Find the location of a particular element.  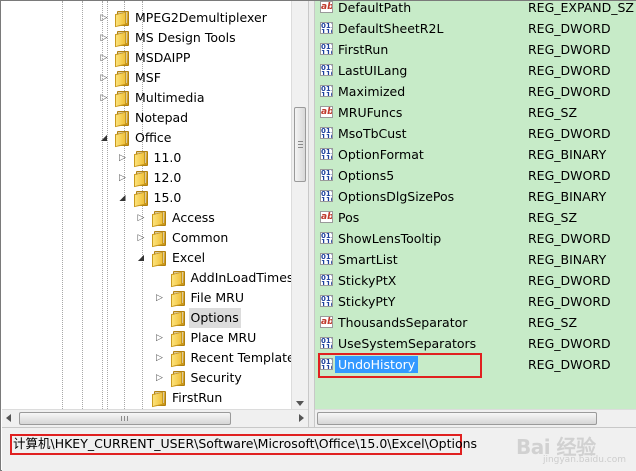

value-type: REG_BINARY is located at coordinates (567, 154).